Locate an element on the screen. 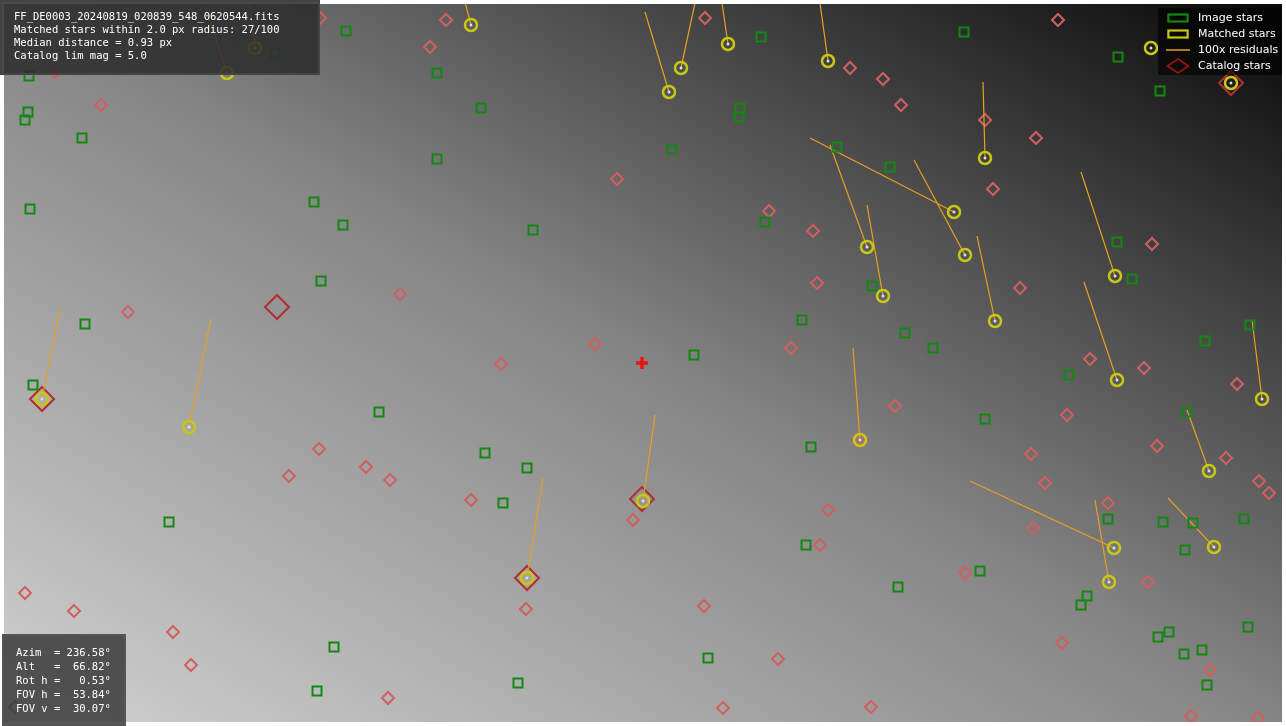  pointing-text: Alt = 66.82° is located at coordinates (64, 666).